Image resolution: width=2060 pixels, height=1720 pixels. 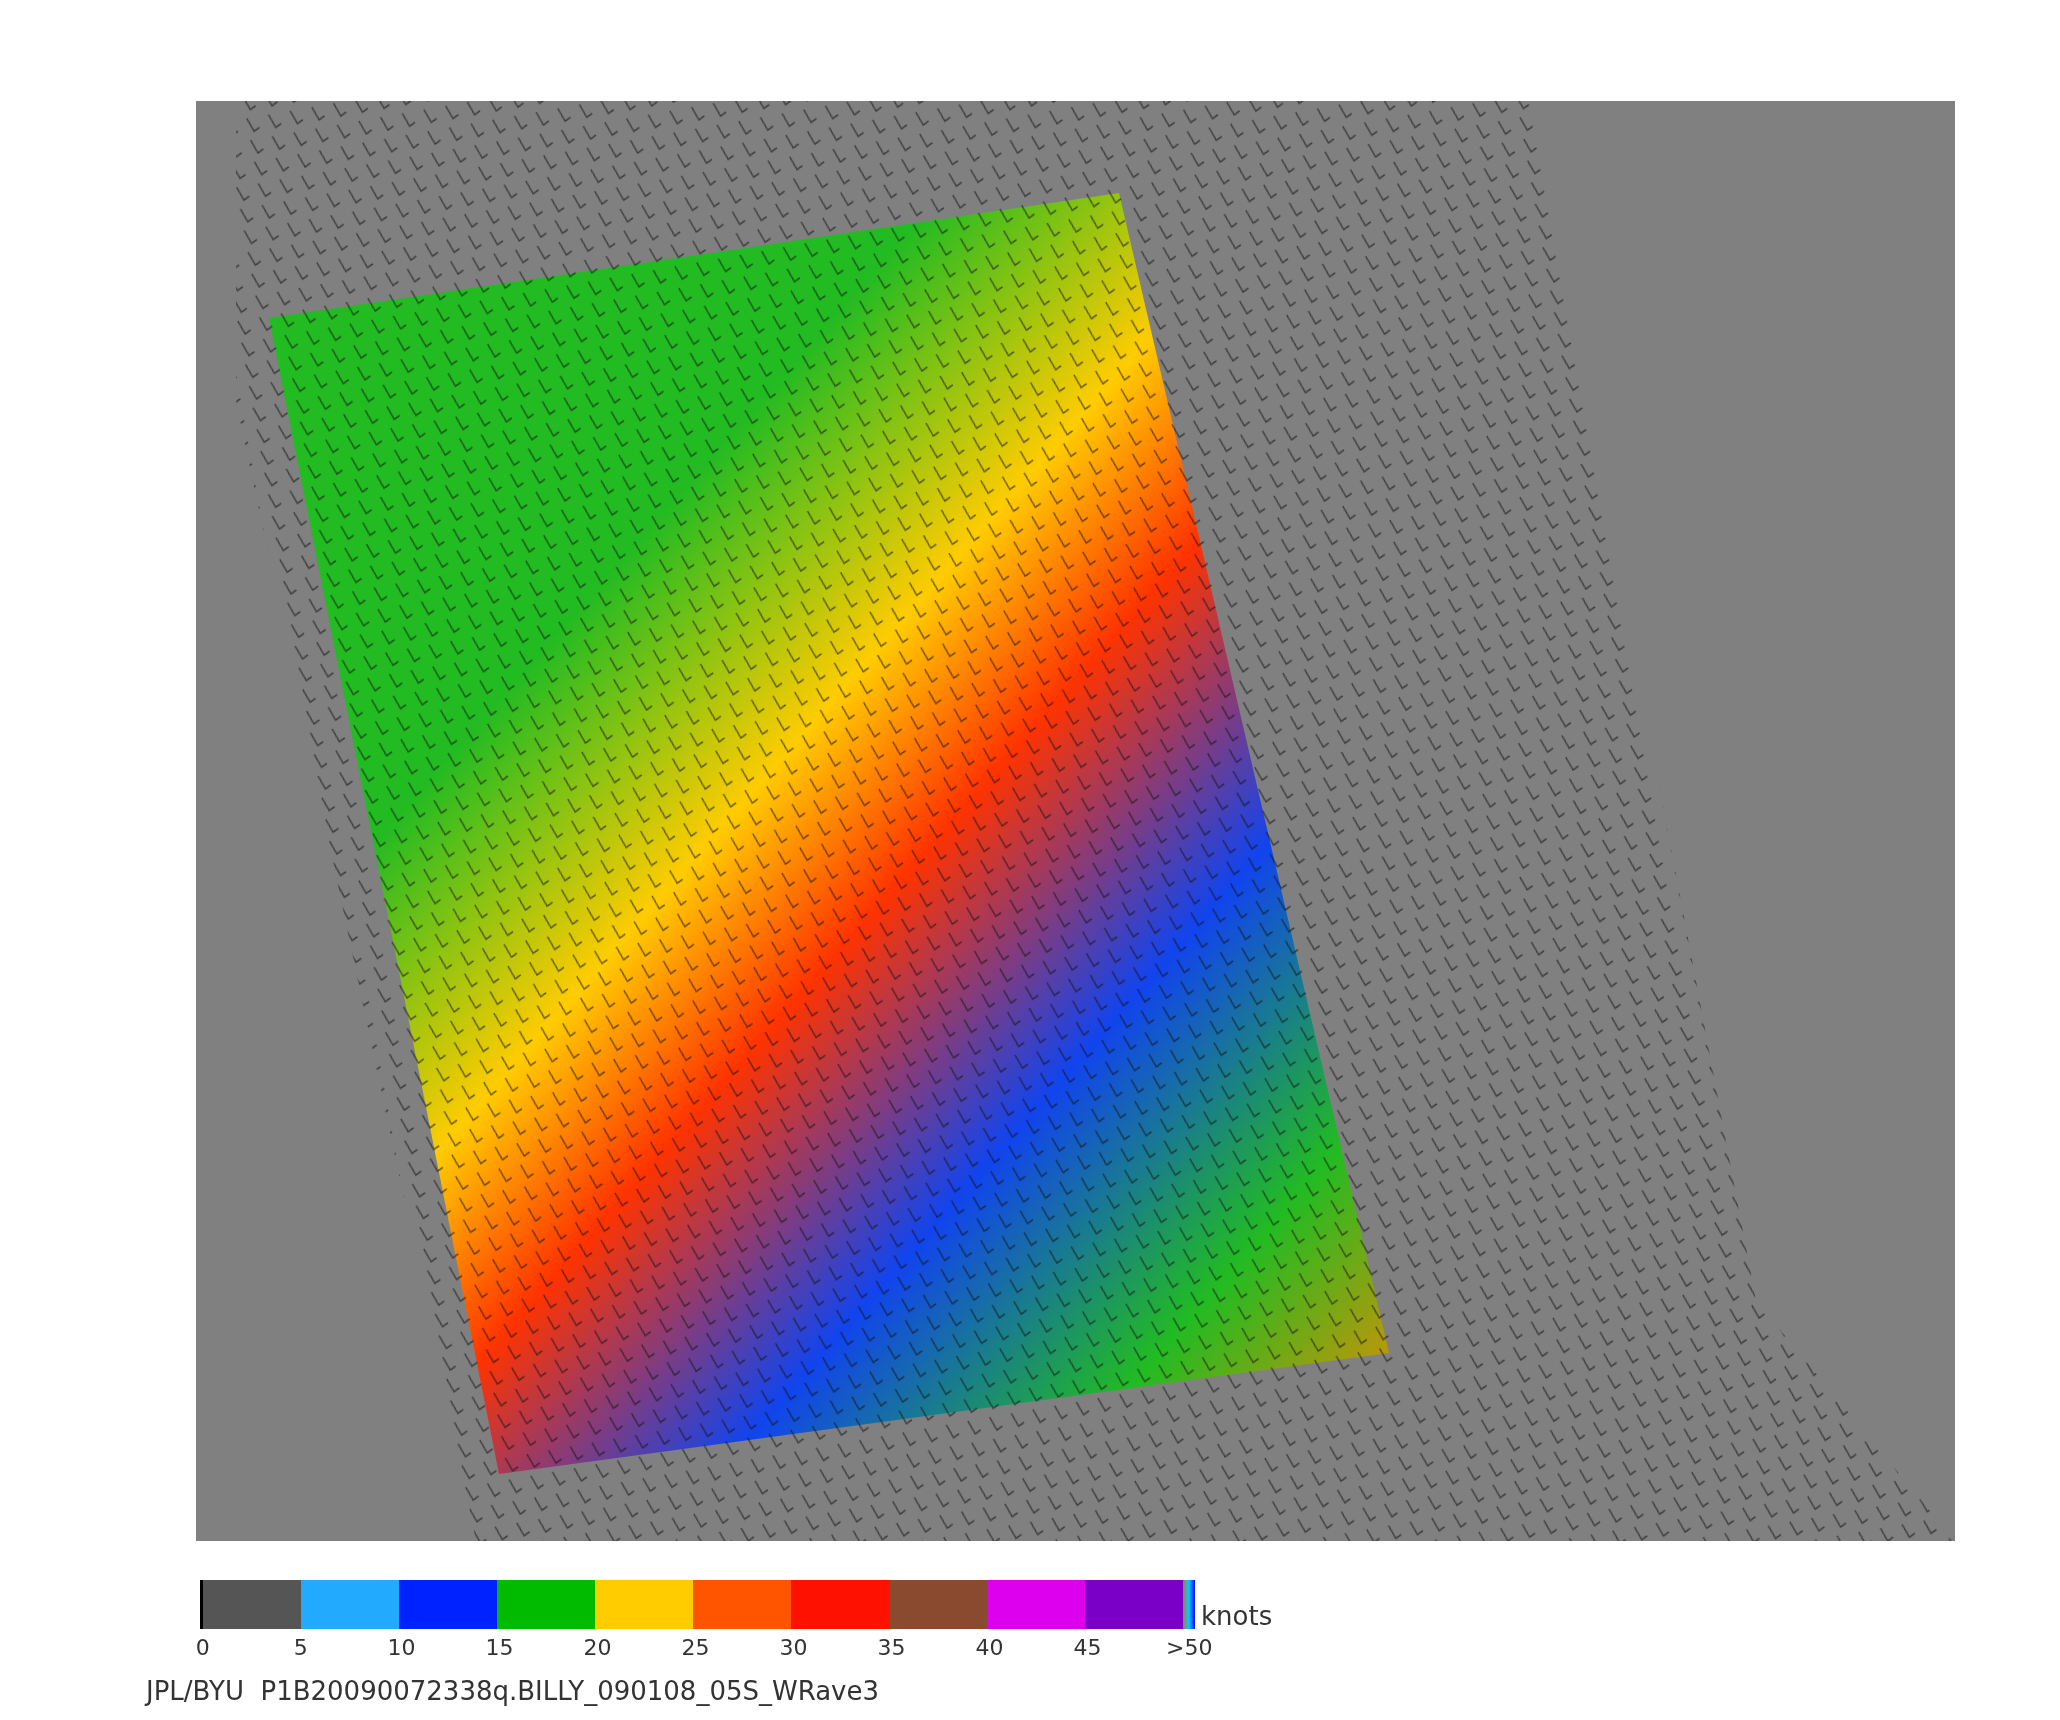 What do you see at coordinates (891, 1647) in the screenshot?
I see `colorbar-tick-label: 35` at bounding box center [891, 1647].